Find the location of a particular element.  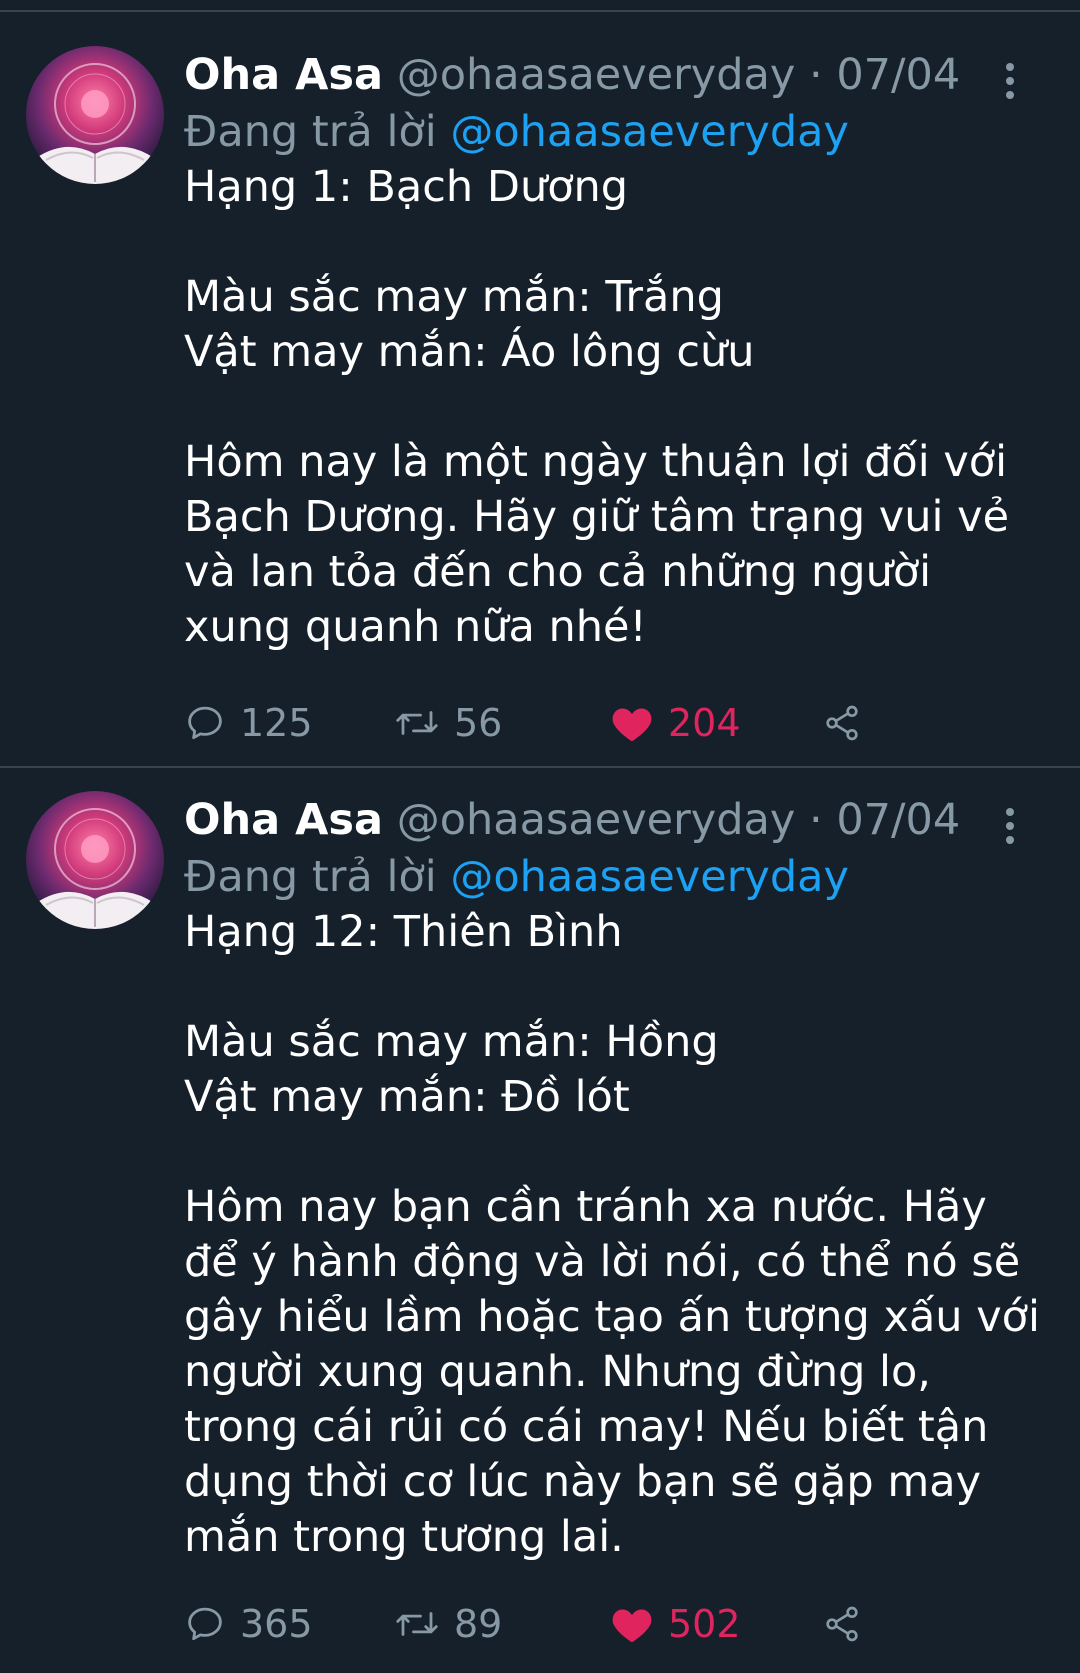

reply-button: 125 is located at coordinates (248, 723).